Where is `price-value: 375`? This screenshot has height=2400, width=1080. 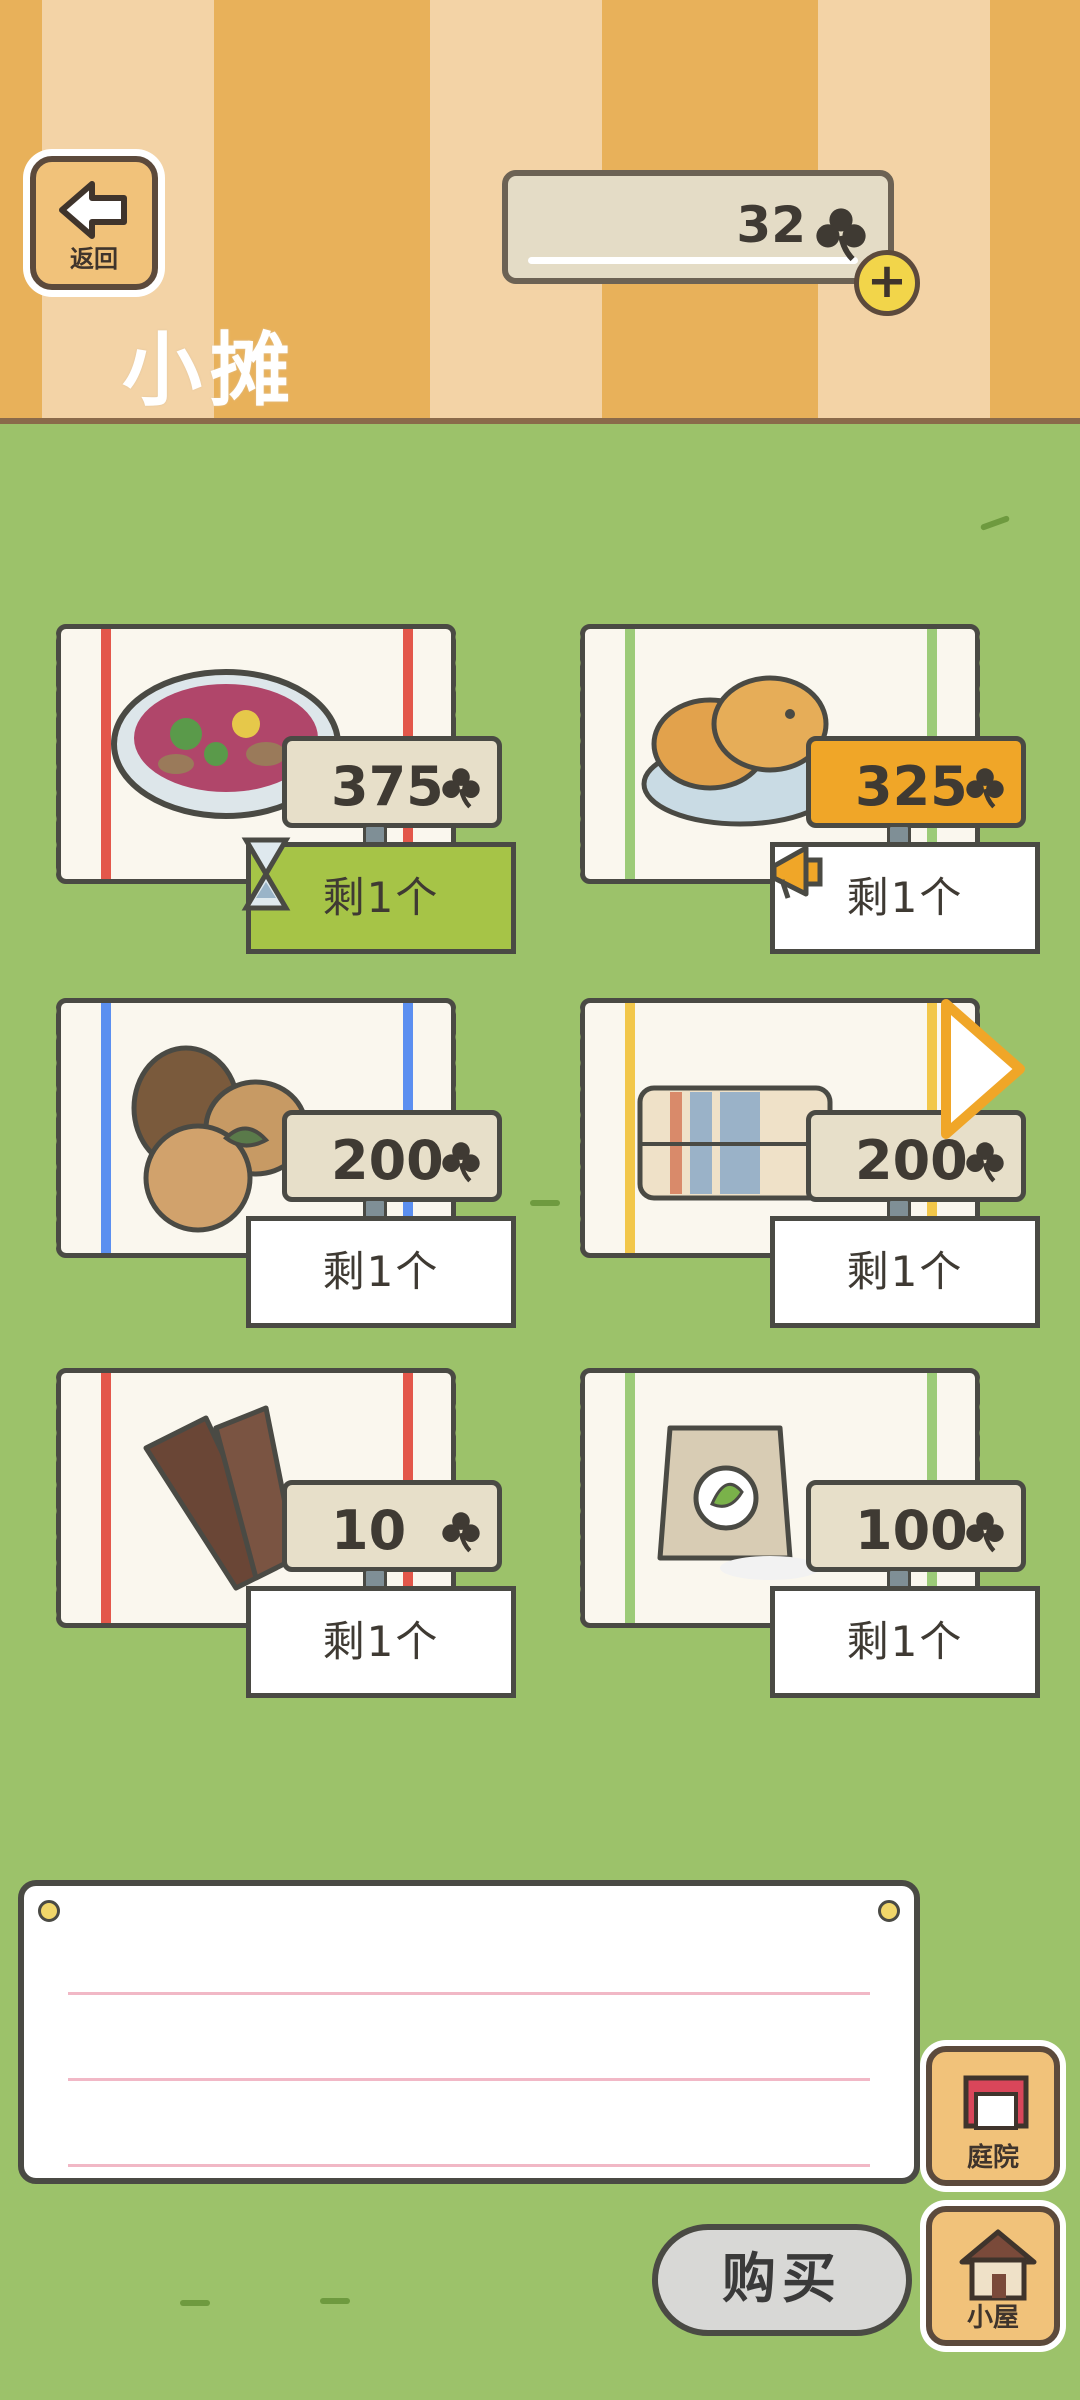
price-value: 375 is located at coordinates (387, 786).